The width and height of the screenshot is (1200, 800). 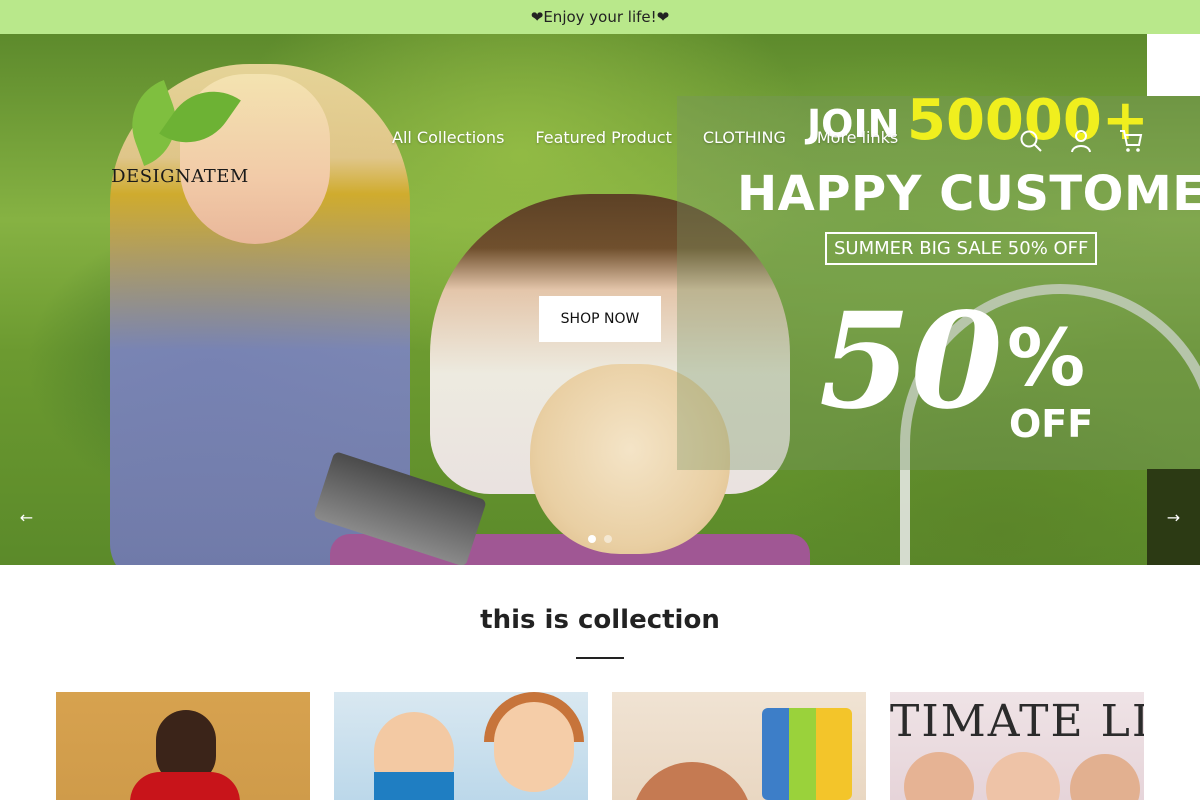 I want to click on nav-clothing: CLOTHING, so click(x=744, y=140).